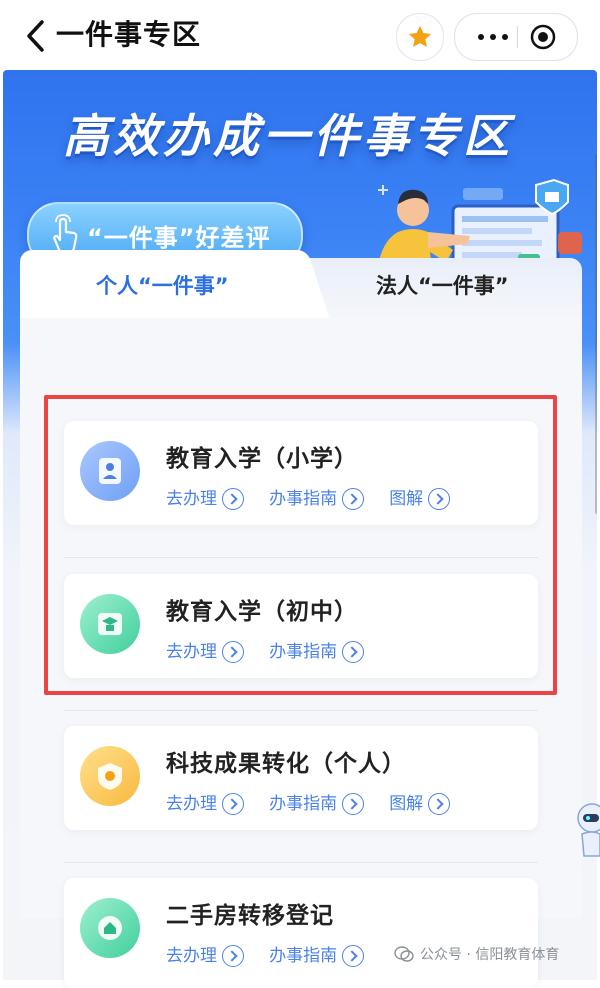 This screenshot has width=600, height=988. I want to click on service-actions: 去办理 办事指南, so click(275, 957).